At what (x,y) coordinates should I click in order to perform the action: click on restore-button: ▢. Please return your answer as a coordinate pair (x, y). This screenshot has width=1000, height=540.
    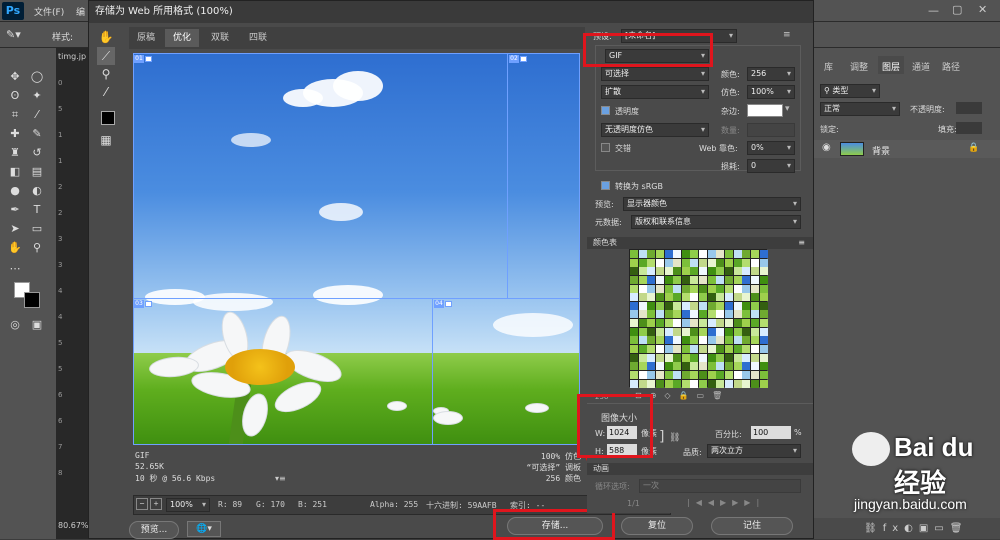
    Looking at the image, I should click on (957, 9).